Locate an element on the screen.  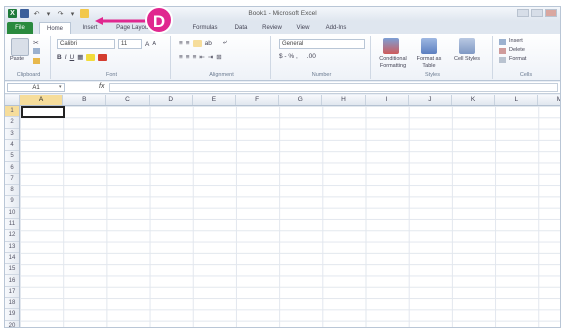
font-row-2: B I U ▦ is located at coordinates (82, 57).